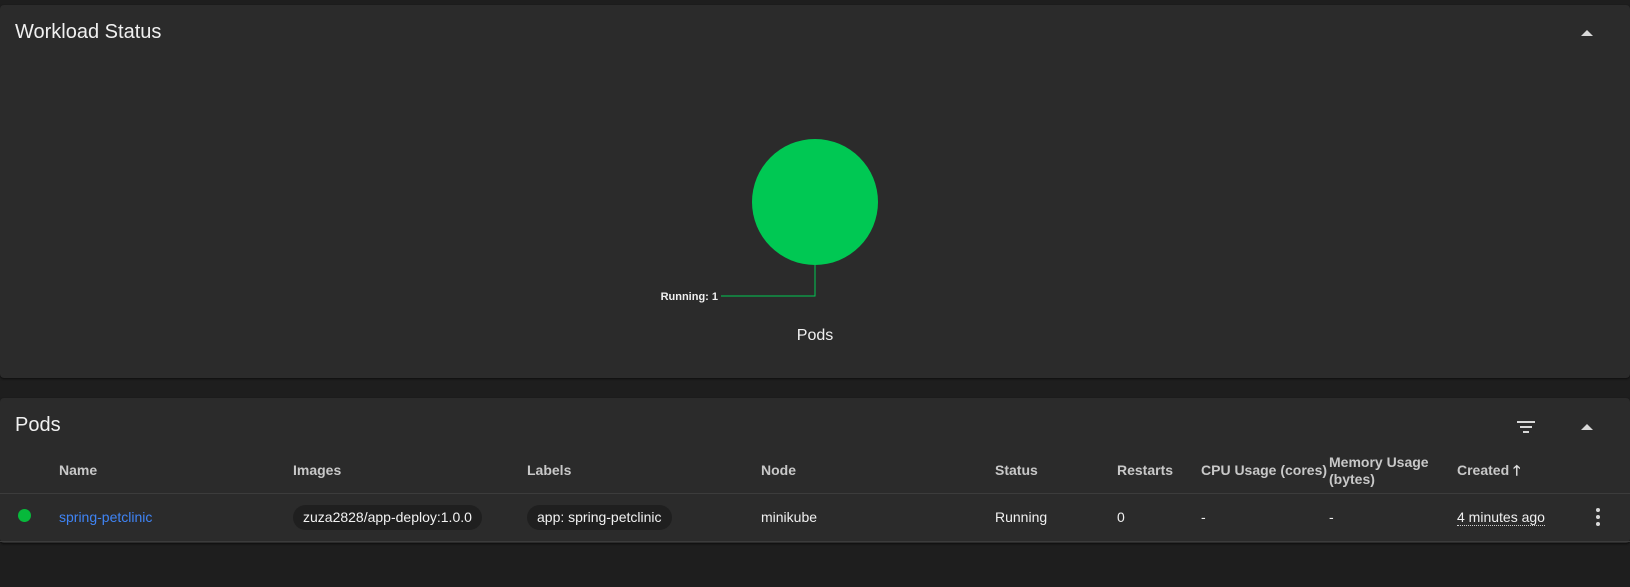  I want to click on status-column-header, so click(29, 471).